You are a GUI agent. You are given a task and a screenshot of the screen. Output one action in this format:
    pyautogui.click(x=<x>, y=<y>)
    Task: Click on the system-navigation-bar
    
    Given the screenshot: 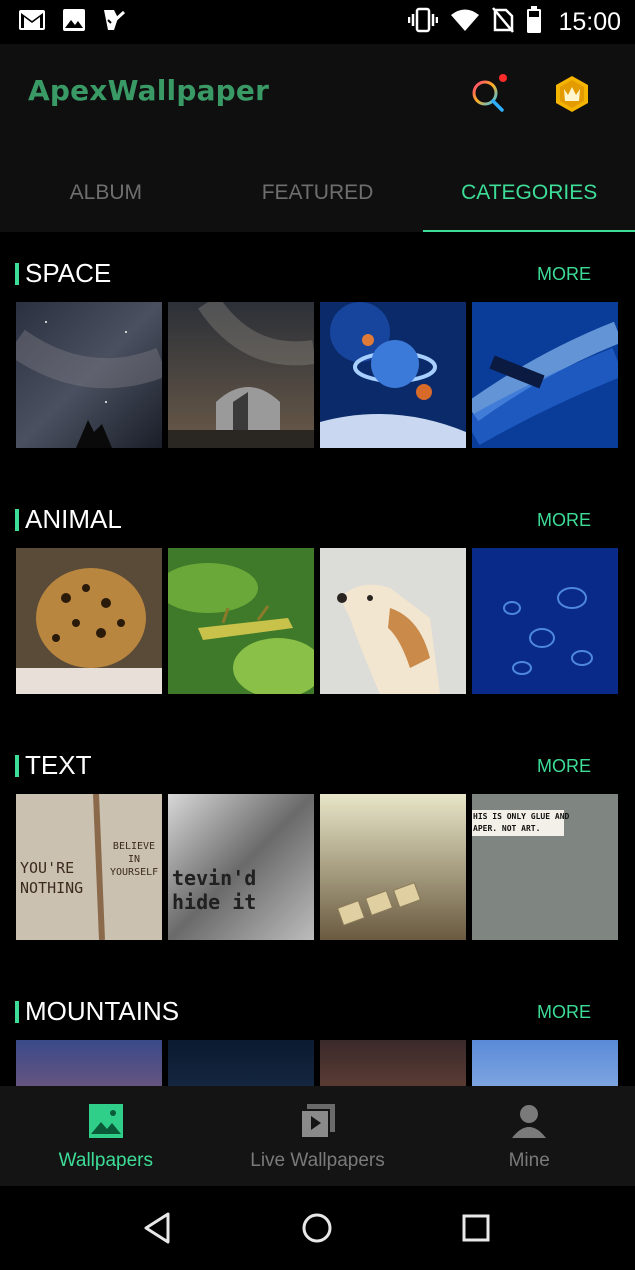 What is the action you would take?
    pyautogui.click(x=317, y=1228)
    